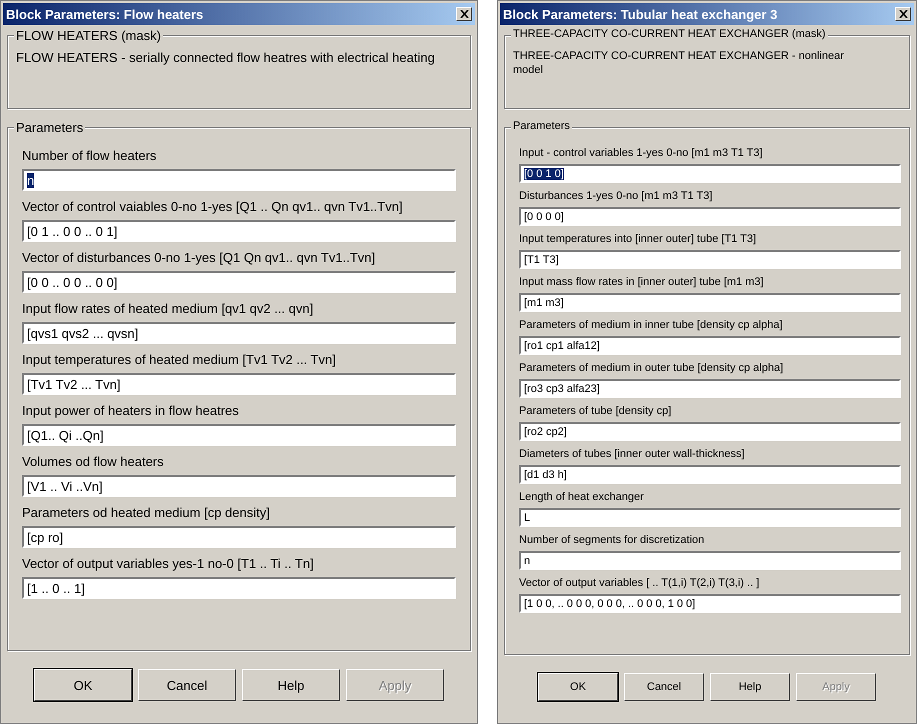  I want to click on parameter-label: Input flow rates of heated medium [qv1 qv2 ... qvn], so click(168, 309).